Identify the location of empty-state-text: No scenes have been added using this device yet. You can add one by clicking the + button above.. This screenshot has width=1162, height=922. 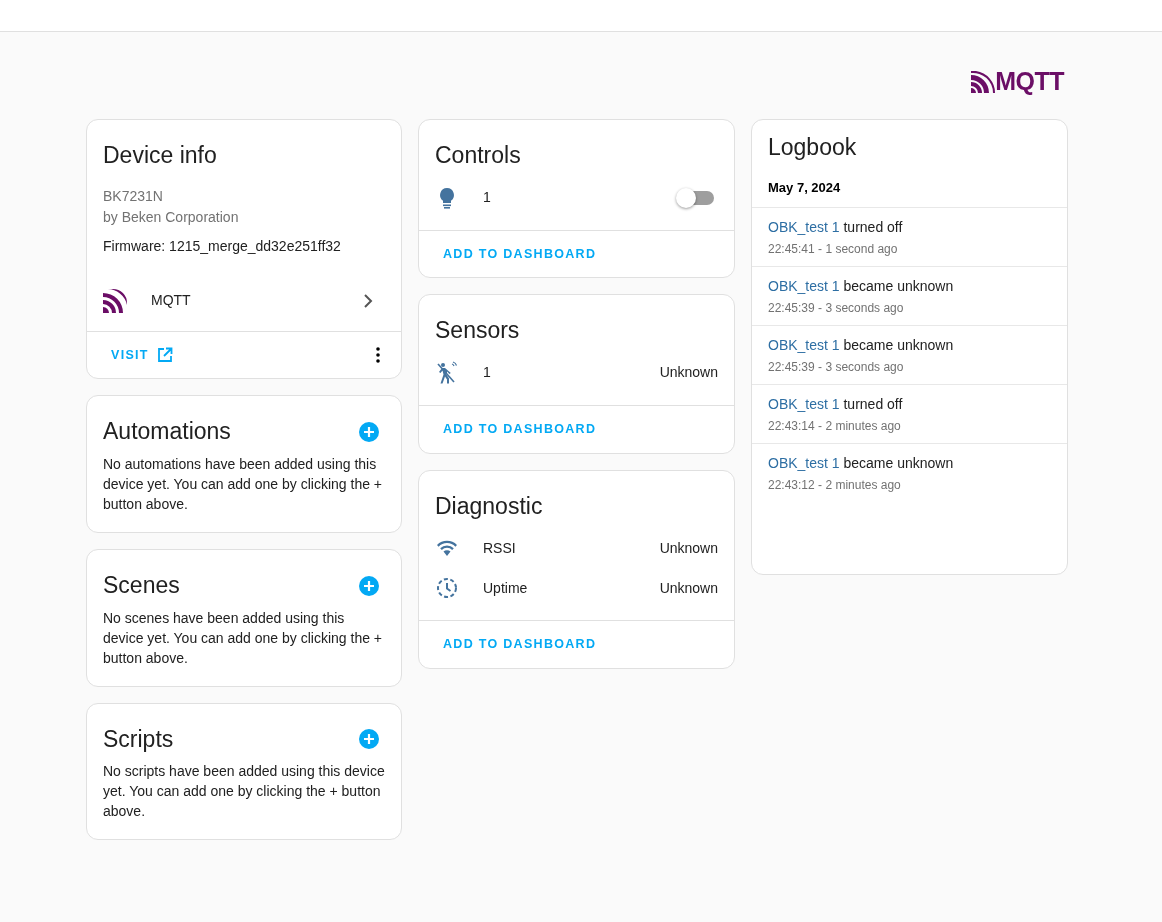
(243, 638).